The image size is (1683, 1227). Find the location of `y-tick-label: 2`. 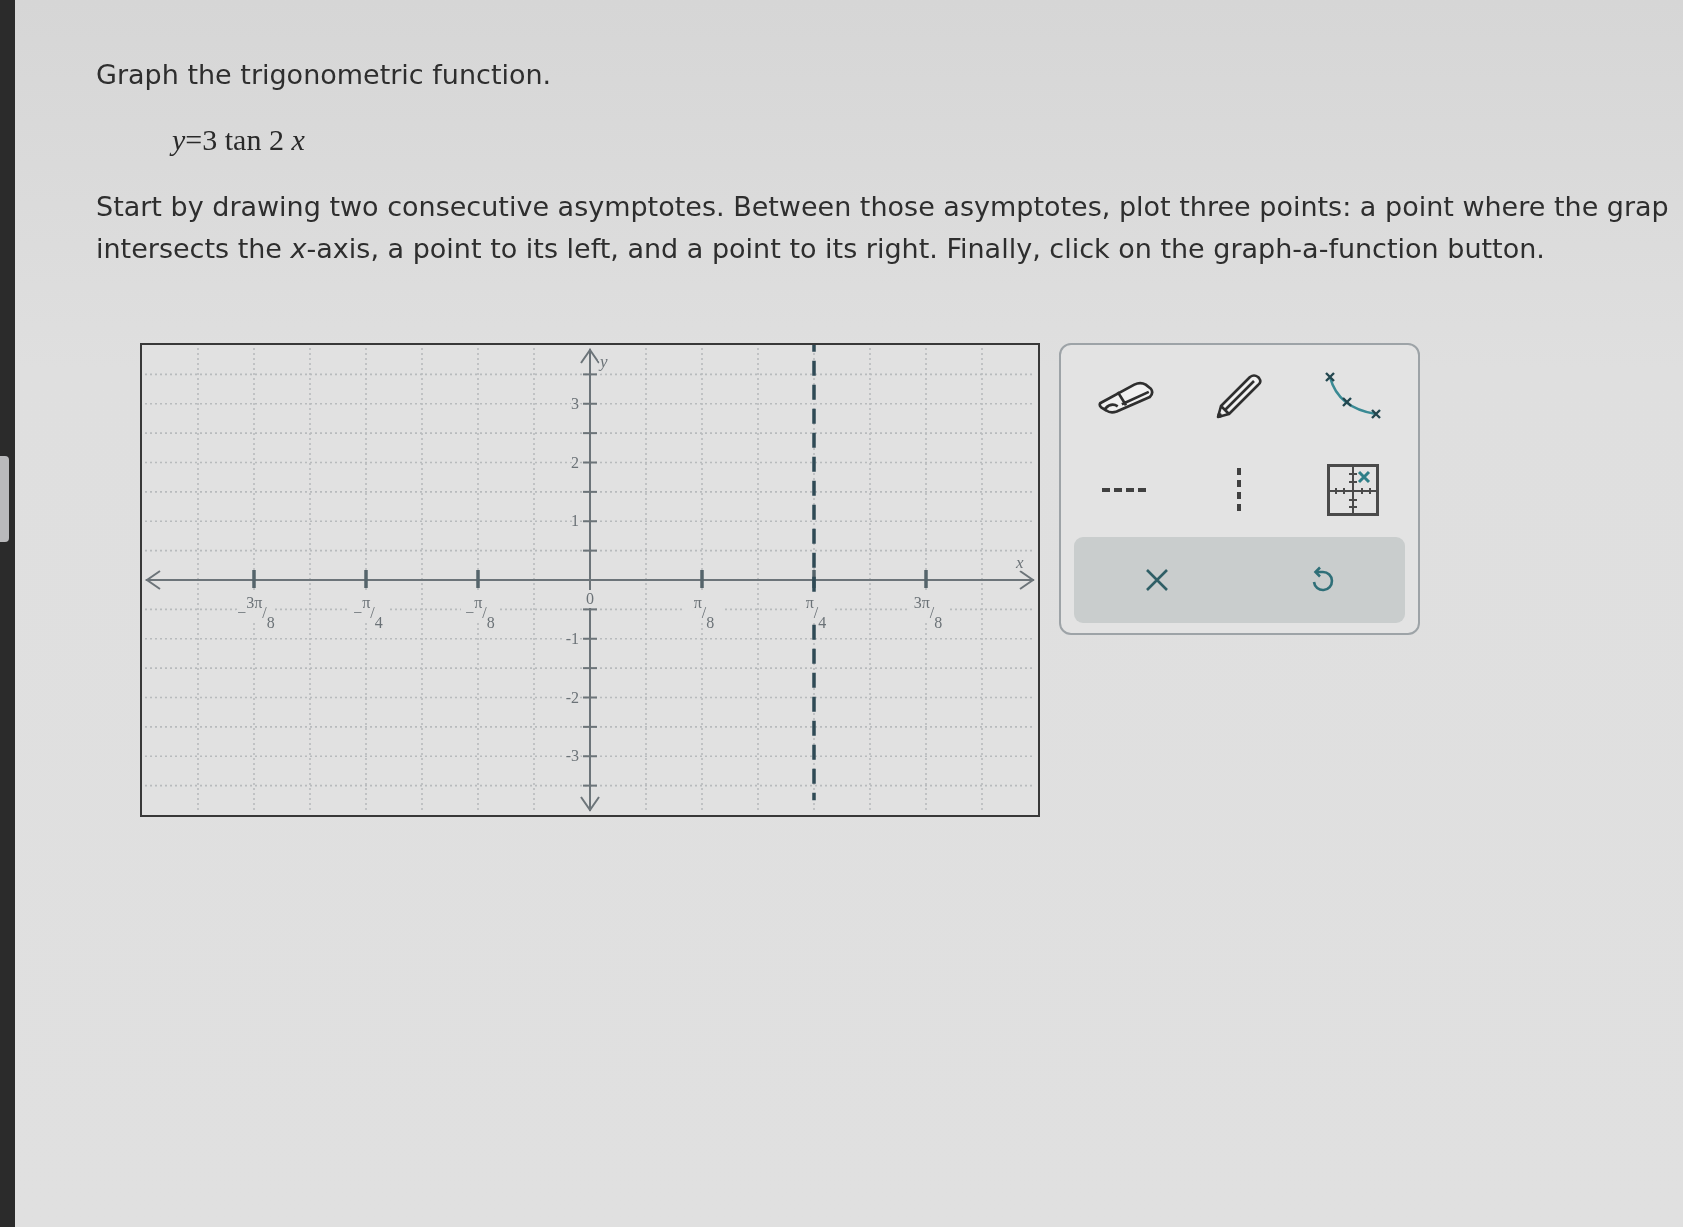

y-tick-label: 2 is located at coordinates (575, 462).